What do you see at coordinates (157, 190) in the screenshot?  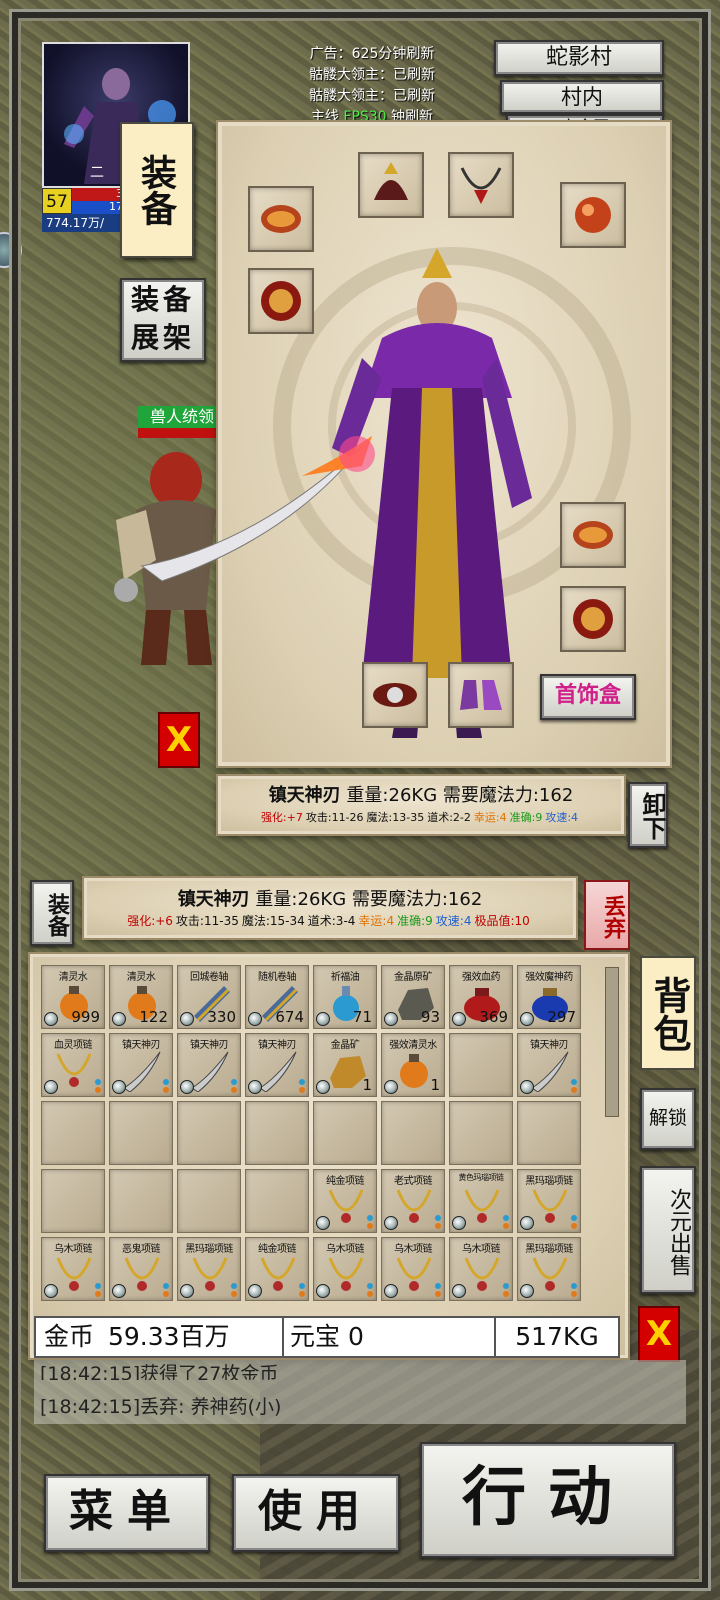 I see `equip-tab-button: 装备` at bounding box center [157, 190].